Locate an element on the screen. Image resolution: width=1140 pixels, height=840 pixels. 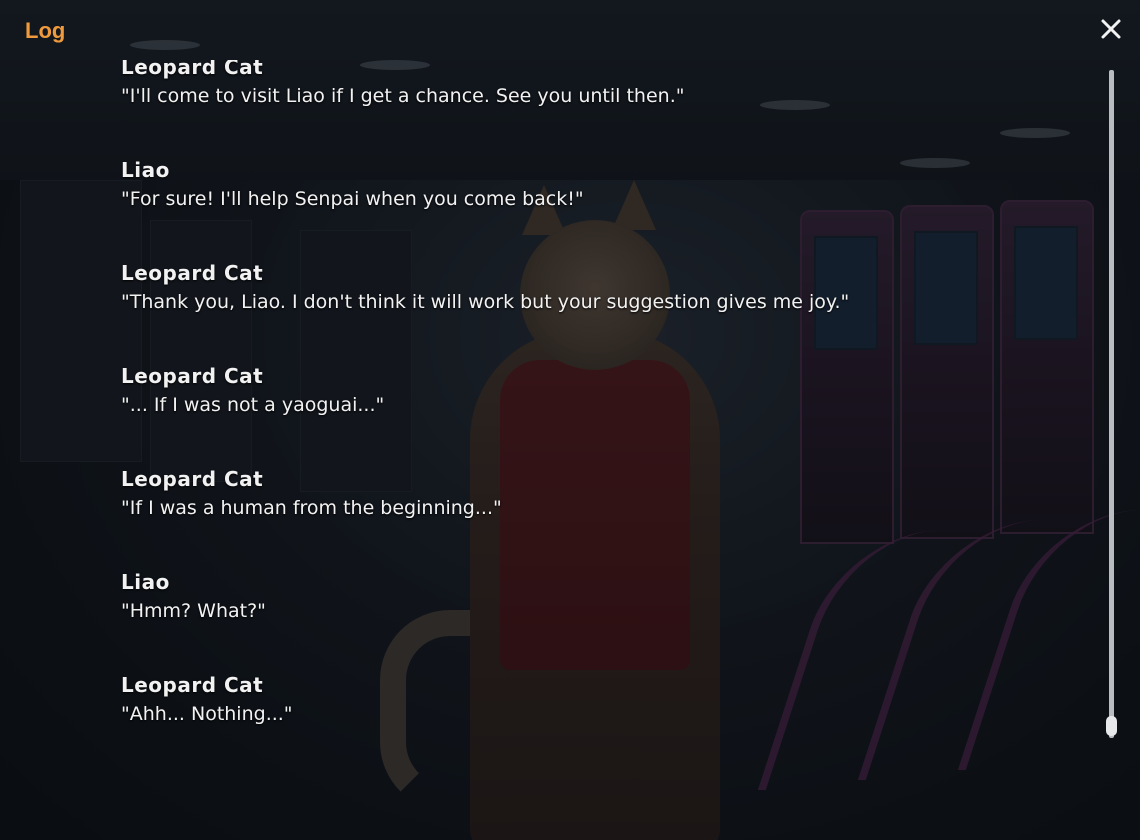
dialogue-line: "Ahh... Nothing..." is located at coordinates (207, 714).